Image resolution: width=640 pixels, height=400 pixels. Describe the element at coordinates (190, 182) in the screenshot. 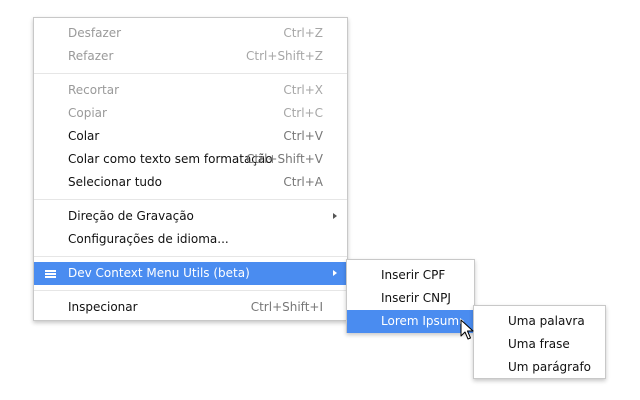

I see `menu-item-select-all: Selecionar tudo Ctrl+A` at that location.